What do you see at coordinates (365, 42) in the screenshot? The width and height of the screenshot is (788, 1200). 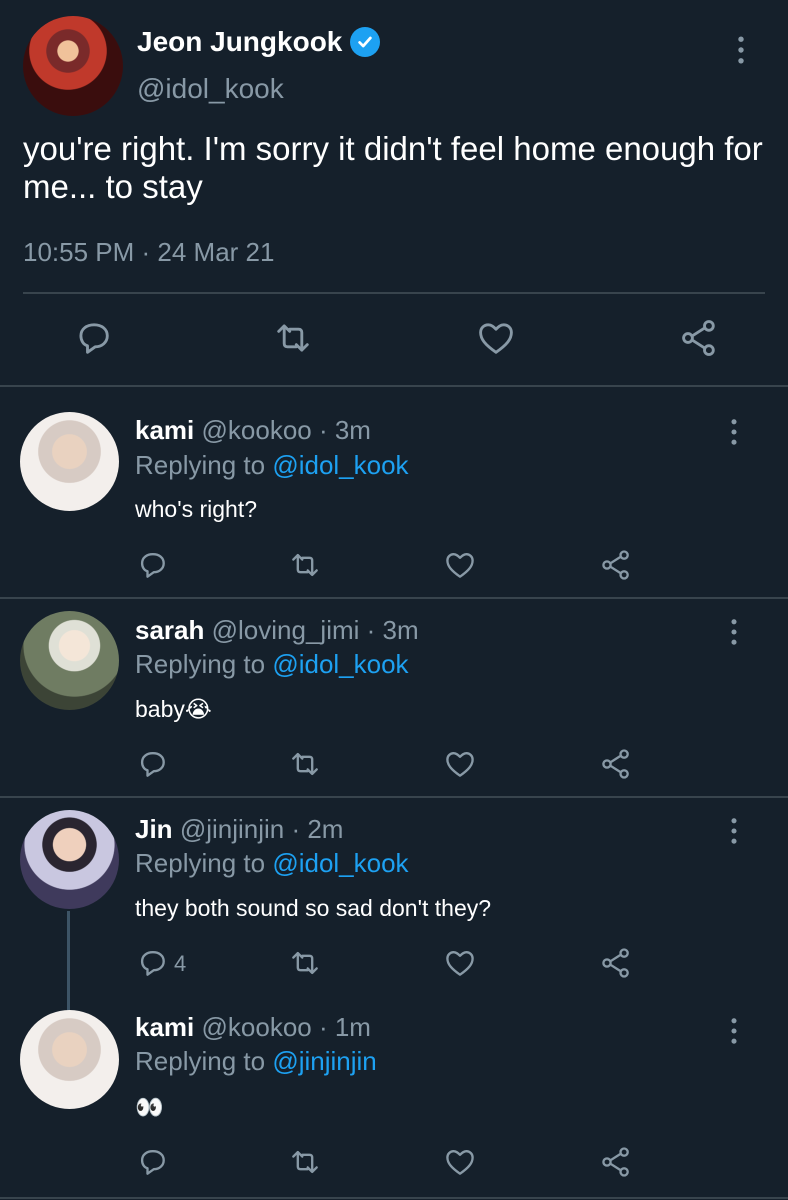 I see `verified-badge-icon` at bounding box center [365, 42].